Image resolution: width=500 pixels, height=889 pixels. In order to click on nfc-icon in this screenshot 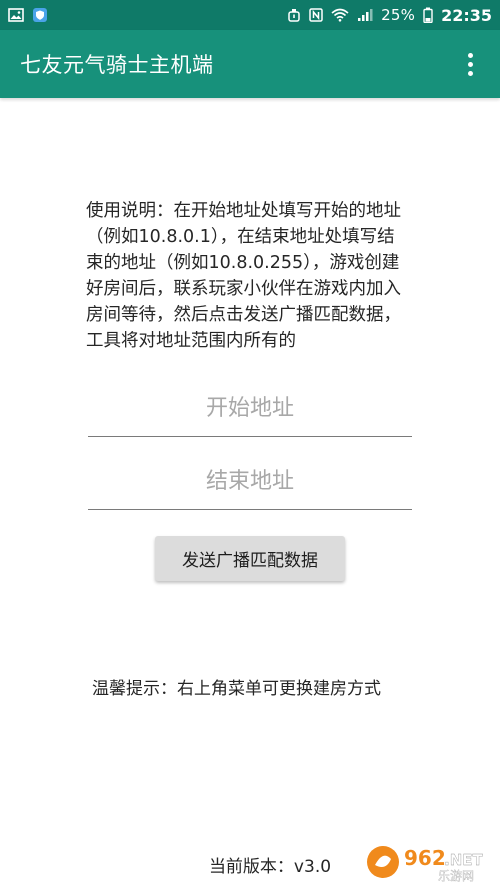, I will do `click(316, 15)`.